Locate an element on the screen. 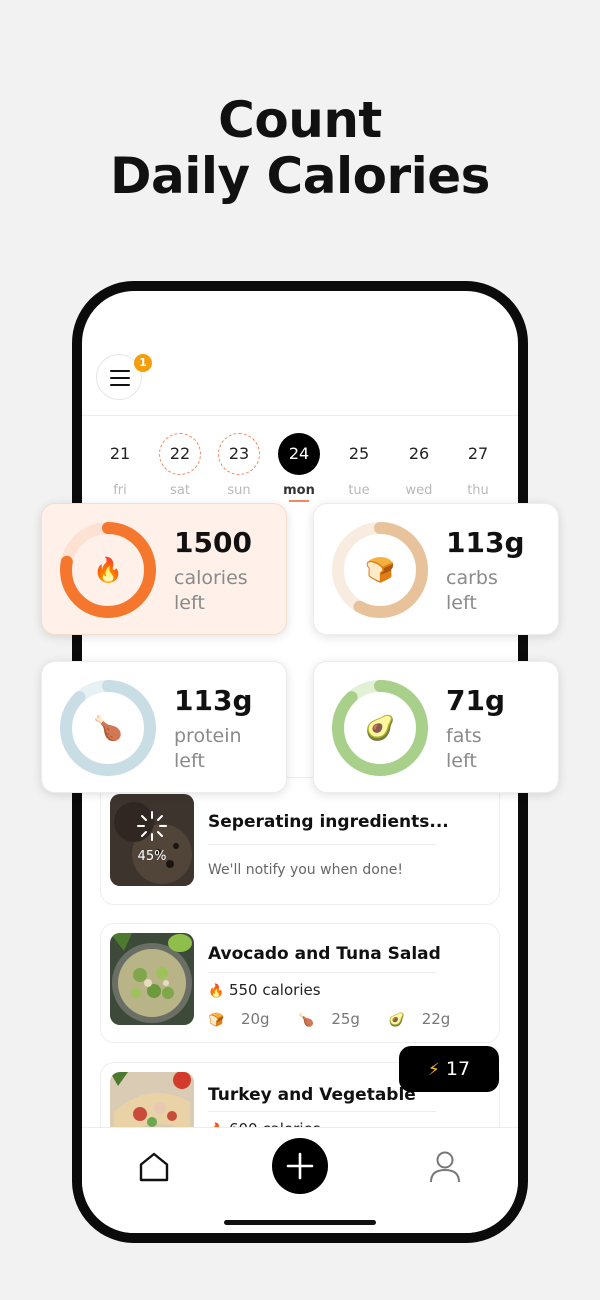 Image resolution: width=600 pixels, height=1300 pixels. fats-value: 71g is located at coordinates (476, 700).